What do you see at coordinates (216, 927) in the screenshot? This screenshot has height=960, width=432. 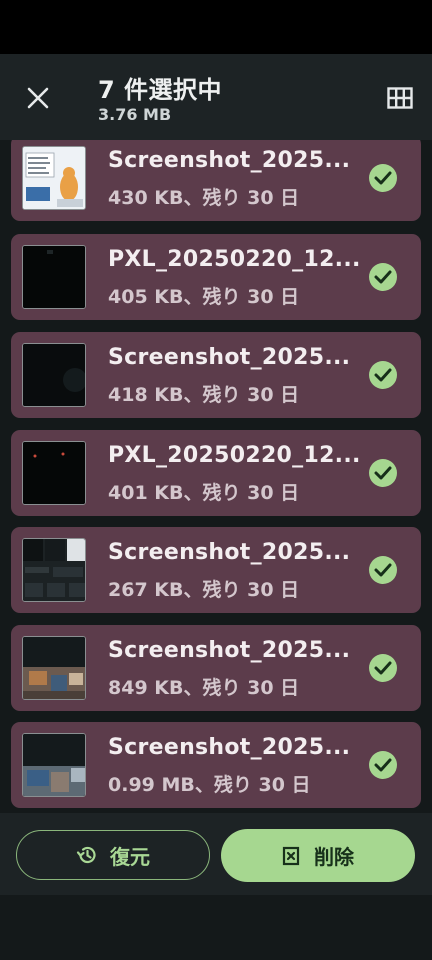 I see `gesture-nav-area` at bounding box center [216, 927].